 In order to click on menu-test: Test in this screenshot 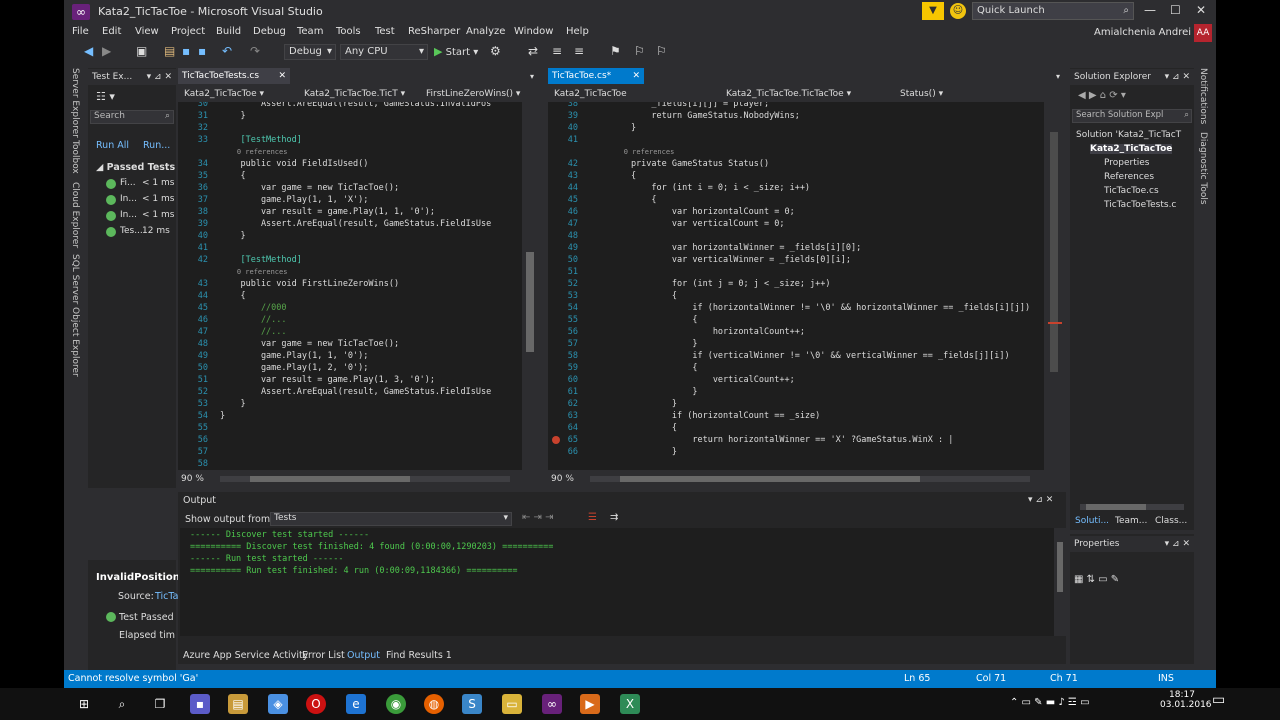, I will do `click(385, 31)`.